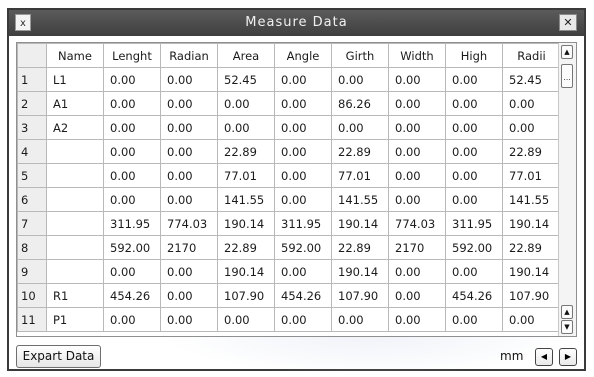 This screenshot has height=377, width=594. I want to click on row-number: 7, so click(32, 223).